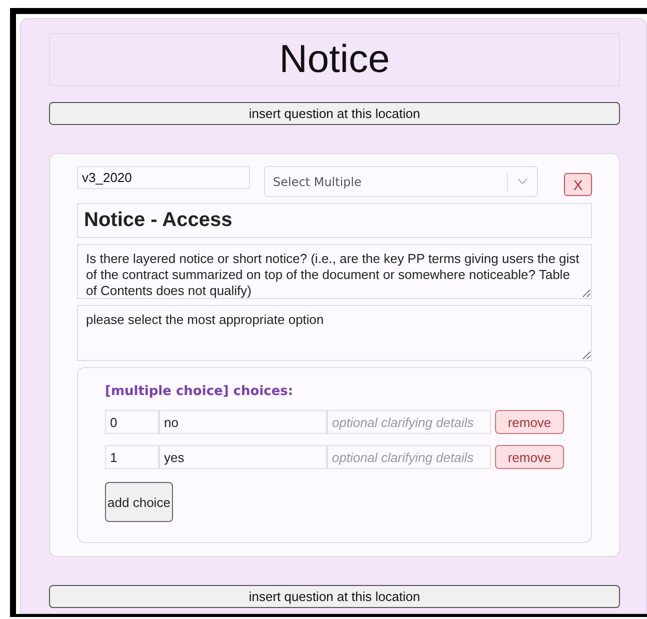 This screenshot has width=647, height=619. What do you see at coordinates (522, 181) in the screenshot?
I see `chevron-down-icon` at bounding box center [522, 181].